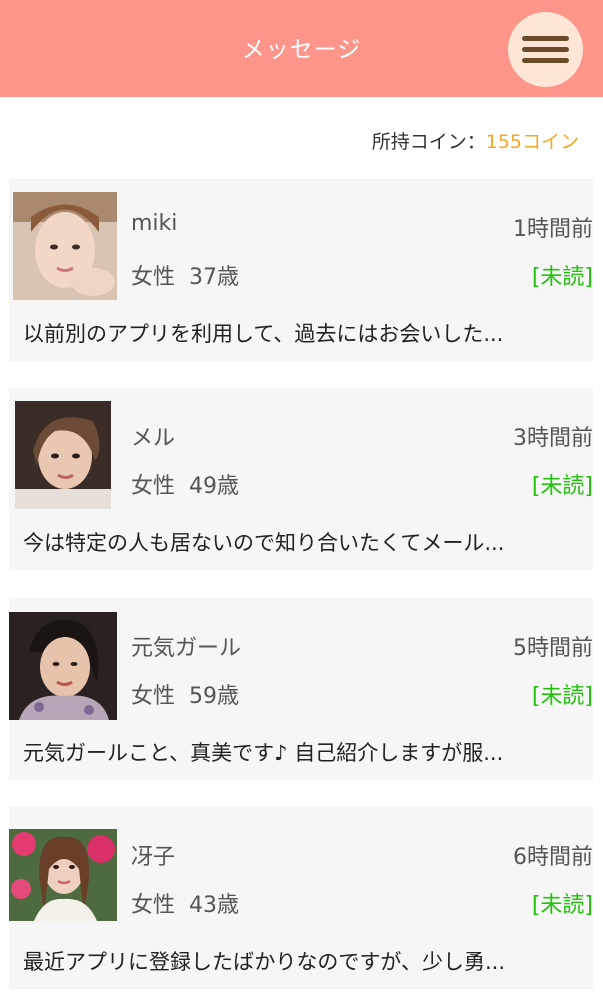 This screenshot has width=603, height=995. What do you see at coordinates (545, 49) in the screenshot?
I see `menu-button` at bounding box center [545, 49].